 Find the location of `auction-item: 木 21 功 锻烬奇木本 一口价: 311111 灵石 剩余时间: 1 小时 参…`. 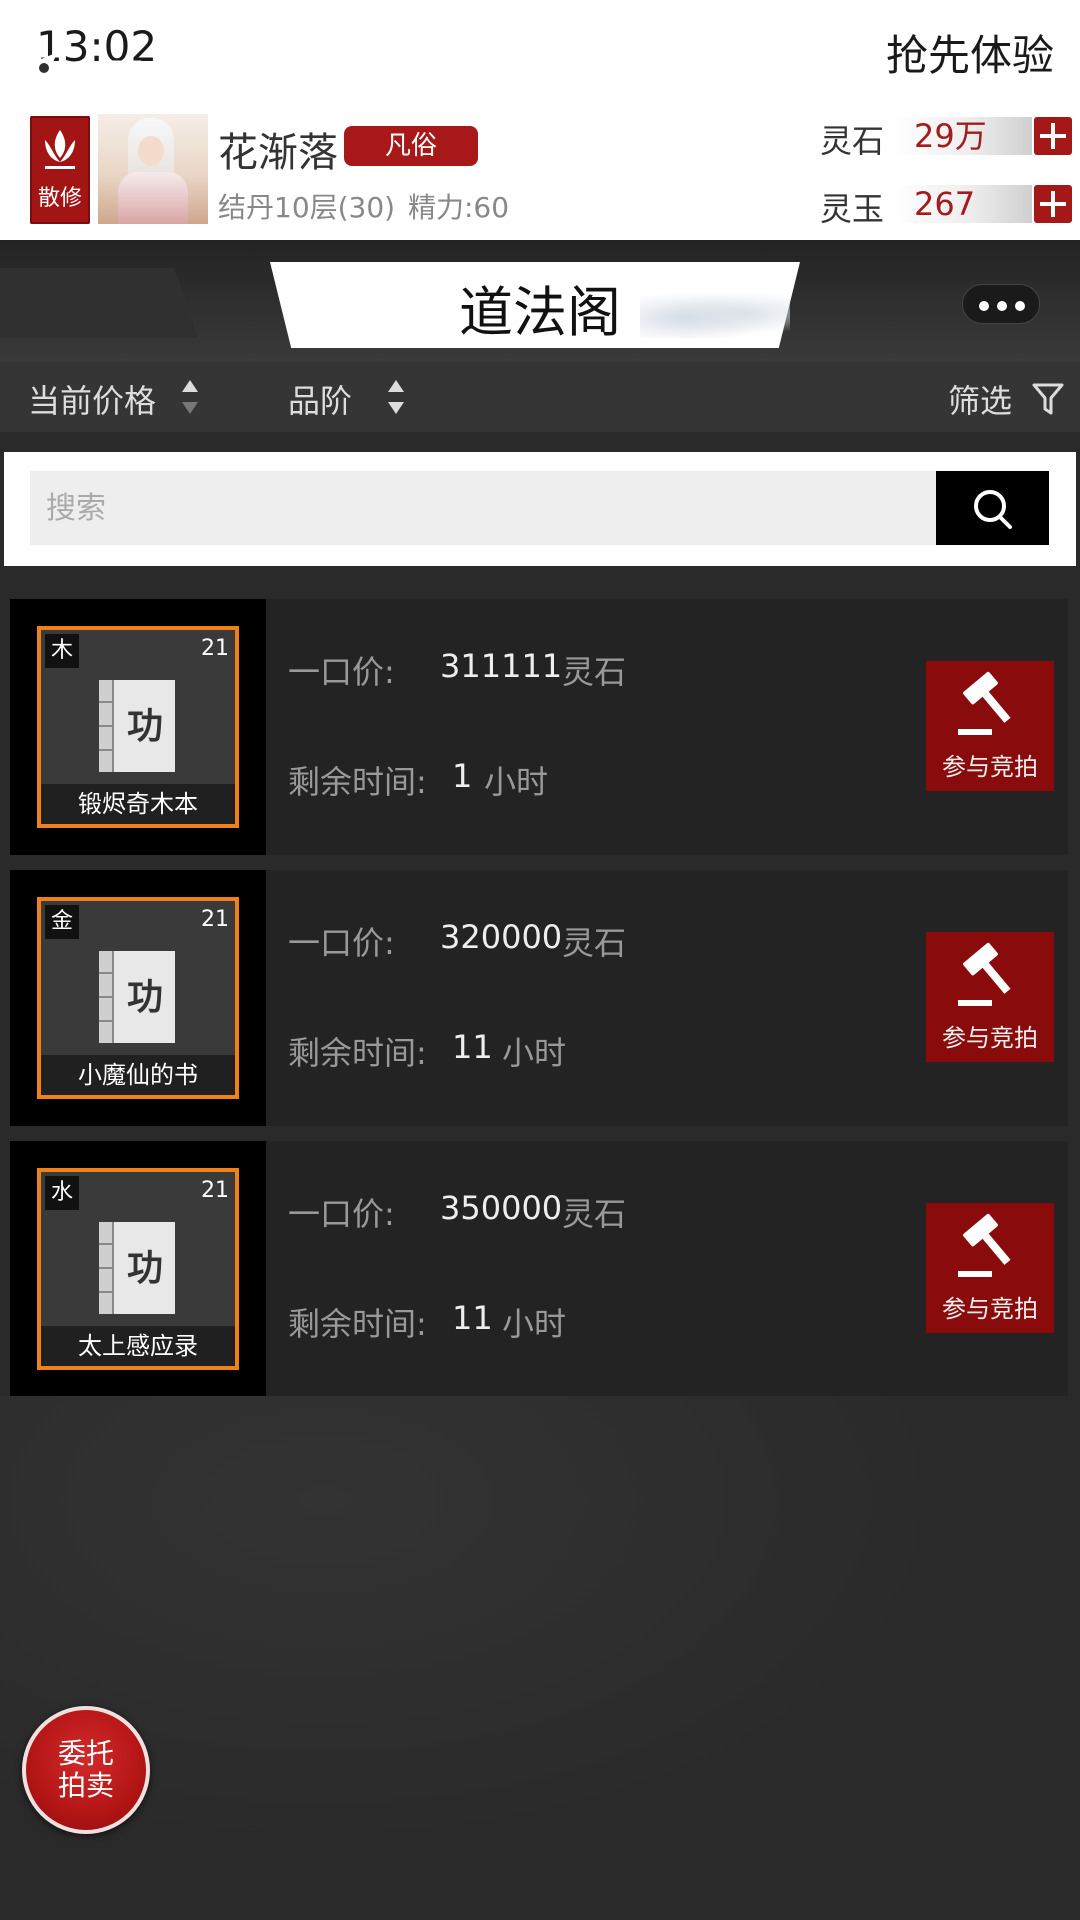

auction-item: 木 21 功 锻烬奇木本 一口价: 311111 灵石 剩余时间: 1 小时 参… is located at coordinates (539, 727).